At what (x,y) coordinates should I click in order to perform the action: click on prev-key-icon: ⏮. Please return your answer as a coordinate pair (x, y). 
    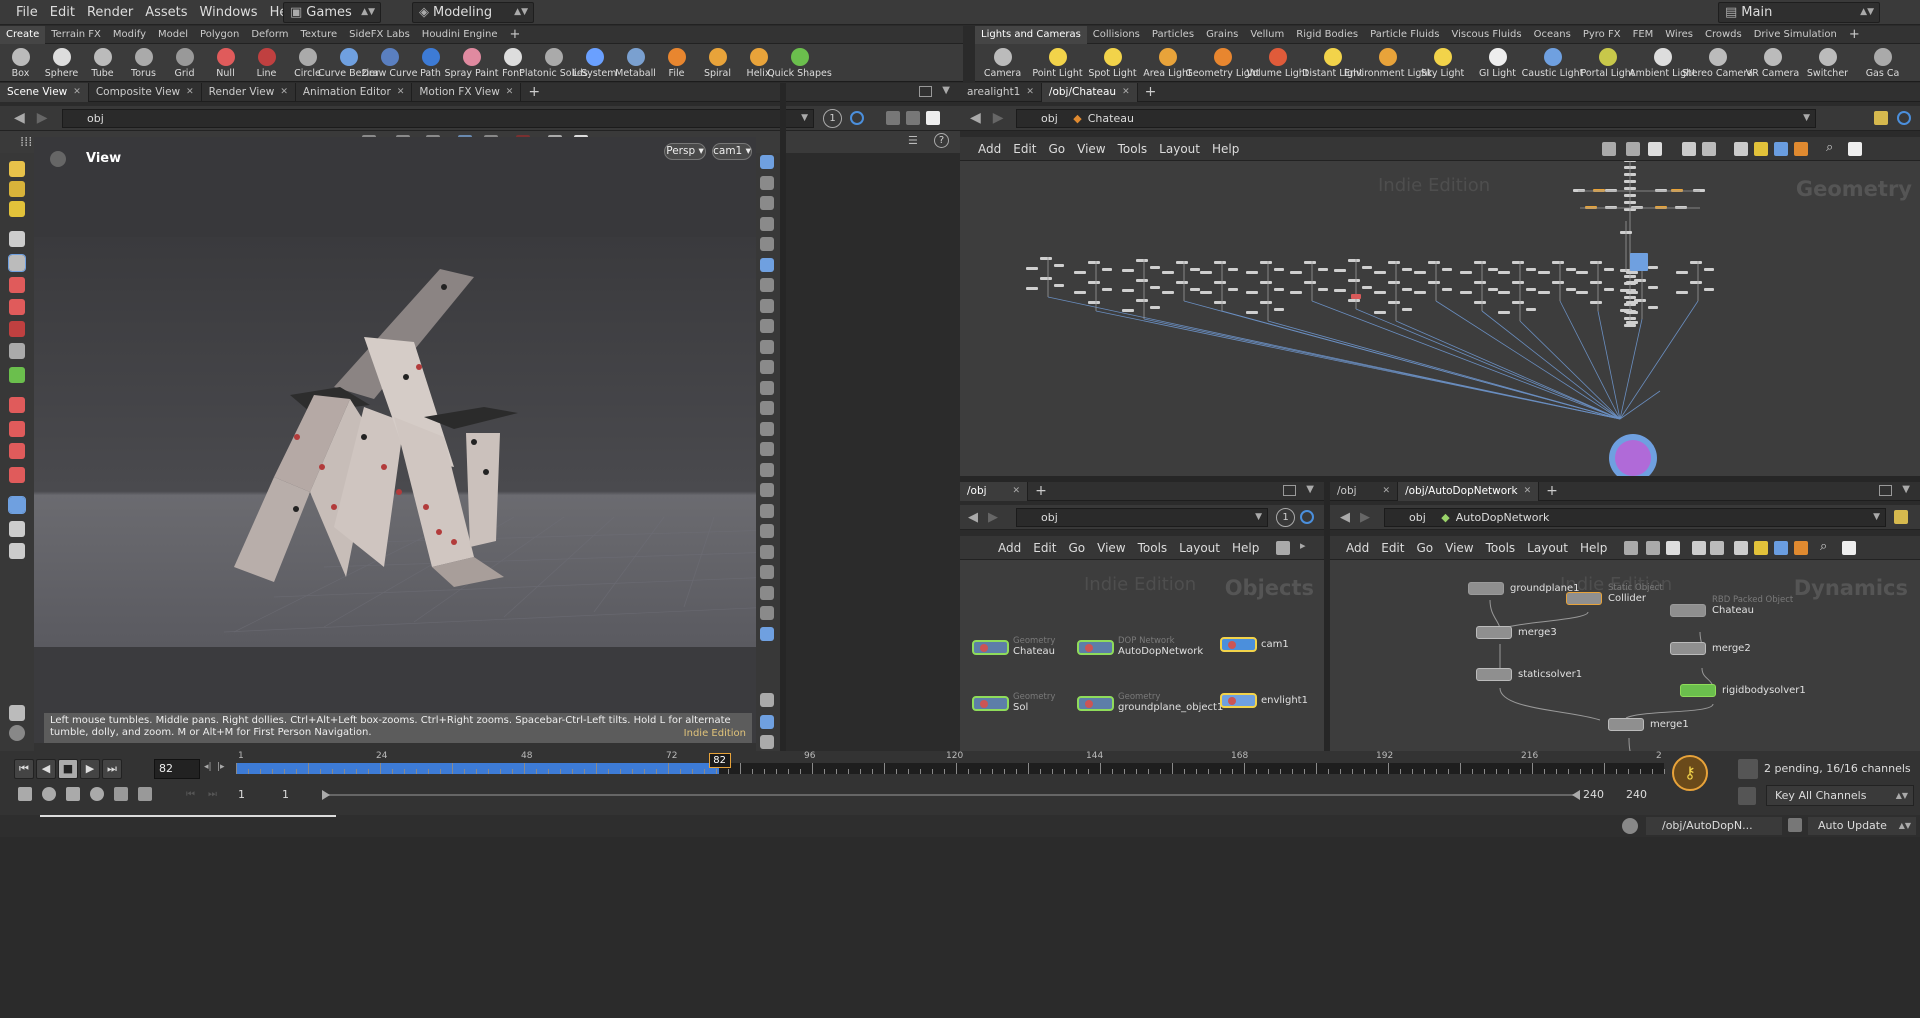
    Looking at the image, I should click on (190, 794).